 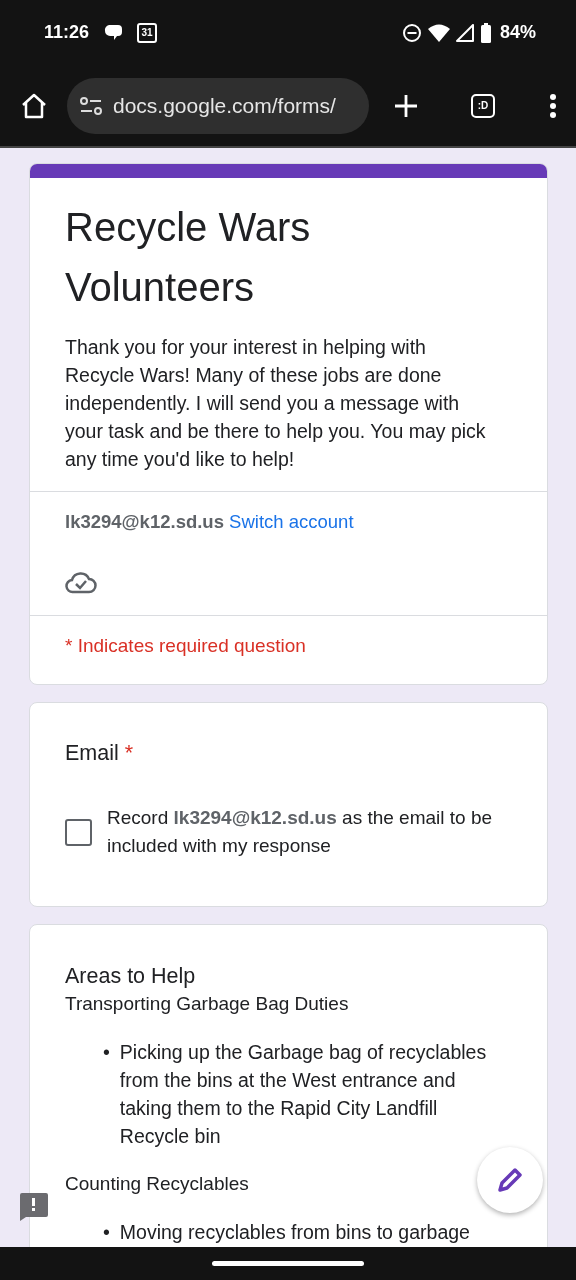 What do you see at coordinates (406, 105) in the screenshot?
I see `new-tab-icon` at bounding box center [406, 105].